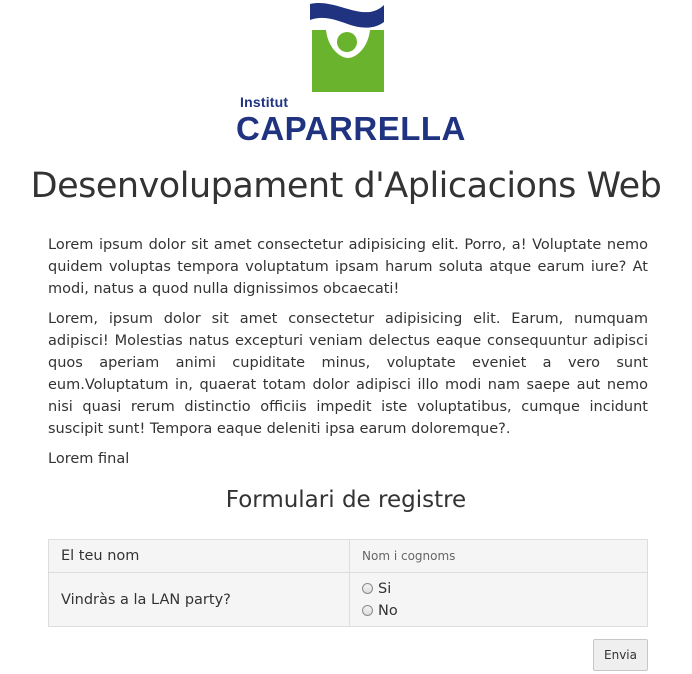 The image size is (692, 674). I want to click on radio-si, so click(367, 588).